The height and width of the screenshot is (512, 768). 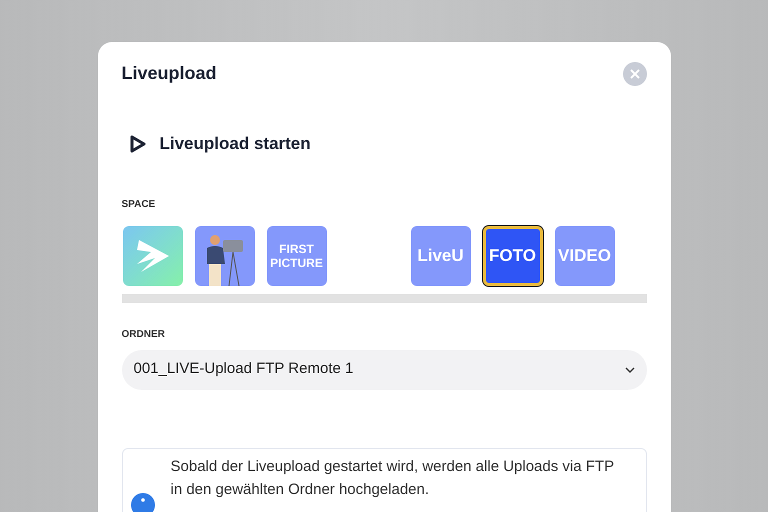 I want to click on close-button, so click(x=634, y=74).